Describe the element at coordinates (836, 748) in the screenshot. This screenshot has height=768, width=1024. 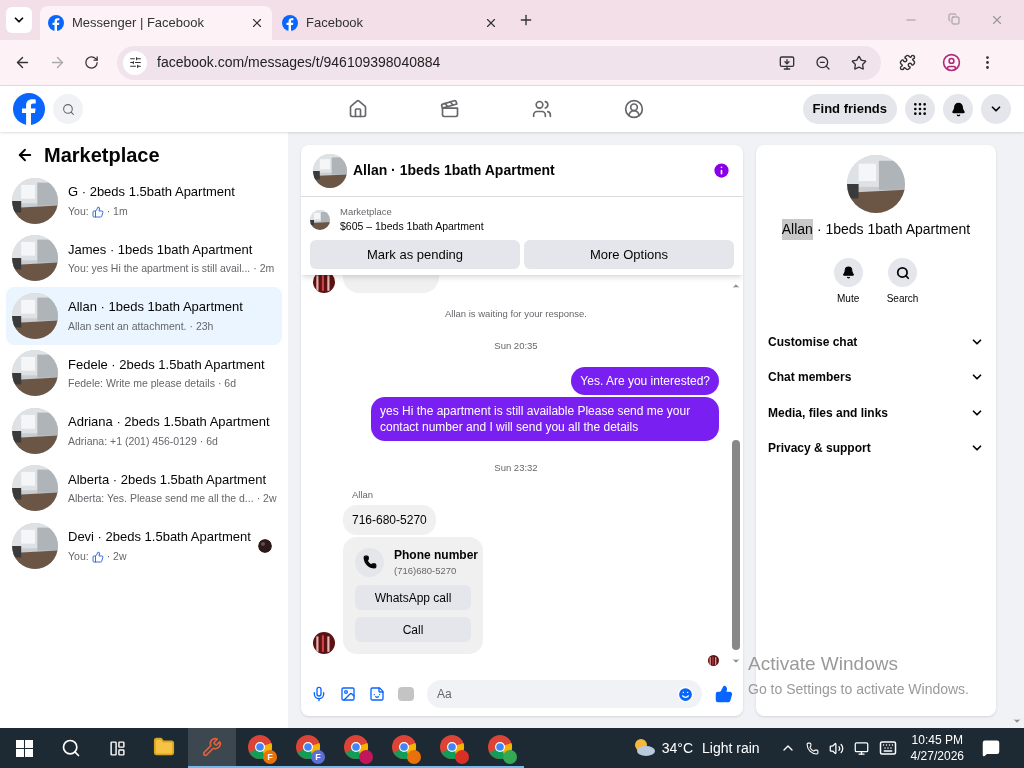
I see `volume-icon` at that location.